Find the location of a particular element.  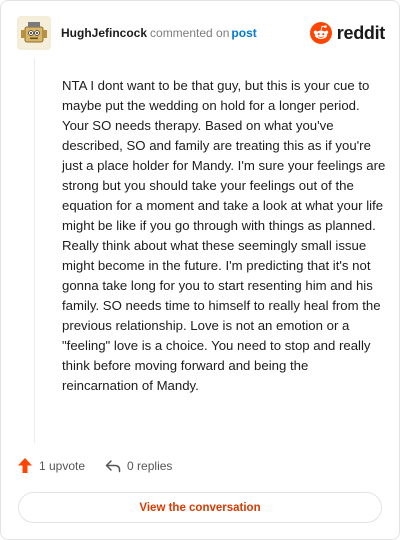

reddit-brand: reddit is located at coordinates (347, 33).